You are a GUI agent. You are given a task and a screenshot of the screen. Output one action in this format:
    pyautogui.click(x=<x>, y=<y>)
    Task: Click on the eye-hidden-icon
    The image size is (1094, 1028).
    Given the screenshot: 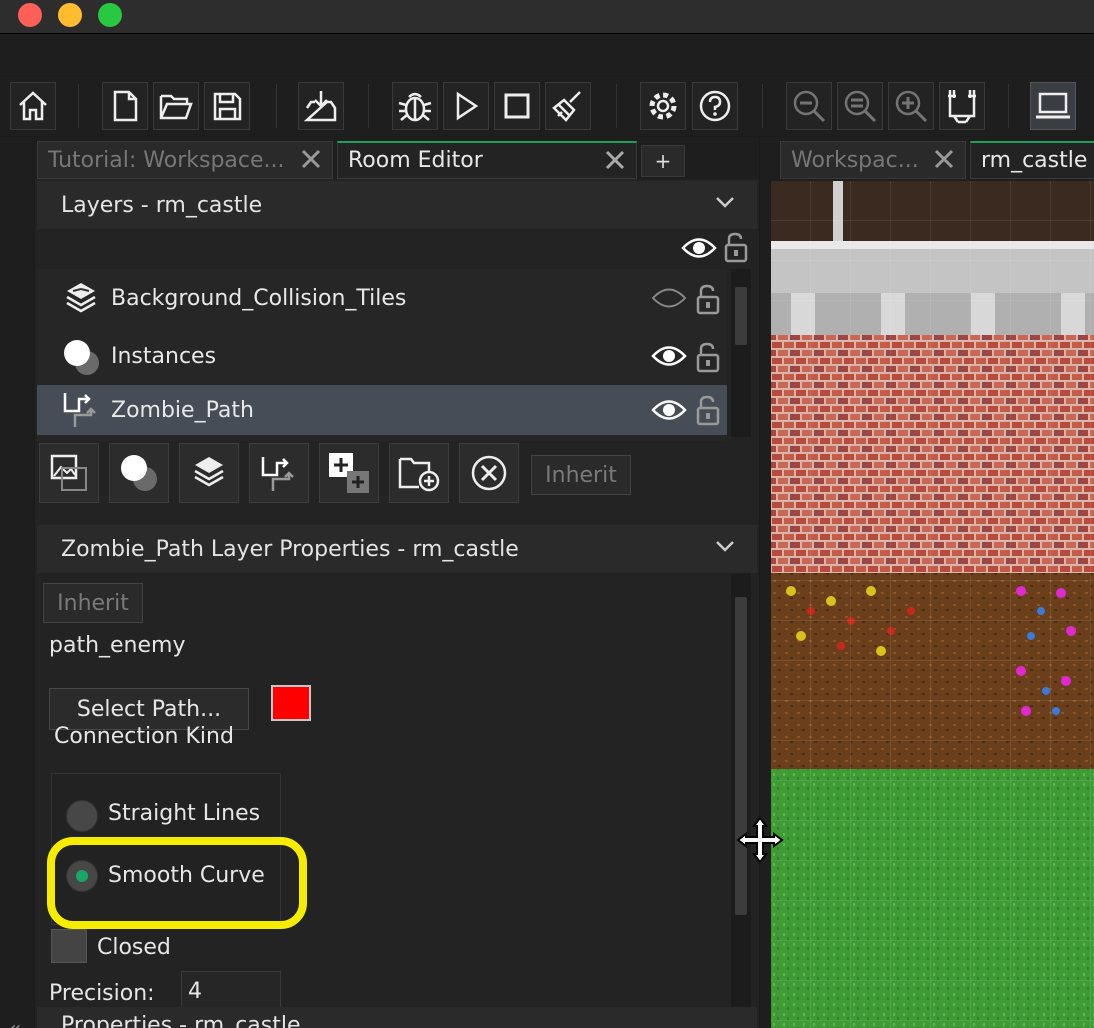 What is the action you would take?
    pyautogui.click(x=669, y=298)
    